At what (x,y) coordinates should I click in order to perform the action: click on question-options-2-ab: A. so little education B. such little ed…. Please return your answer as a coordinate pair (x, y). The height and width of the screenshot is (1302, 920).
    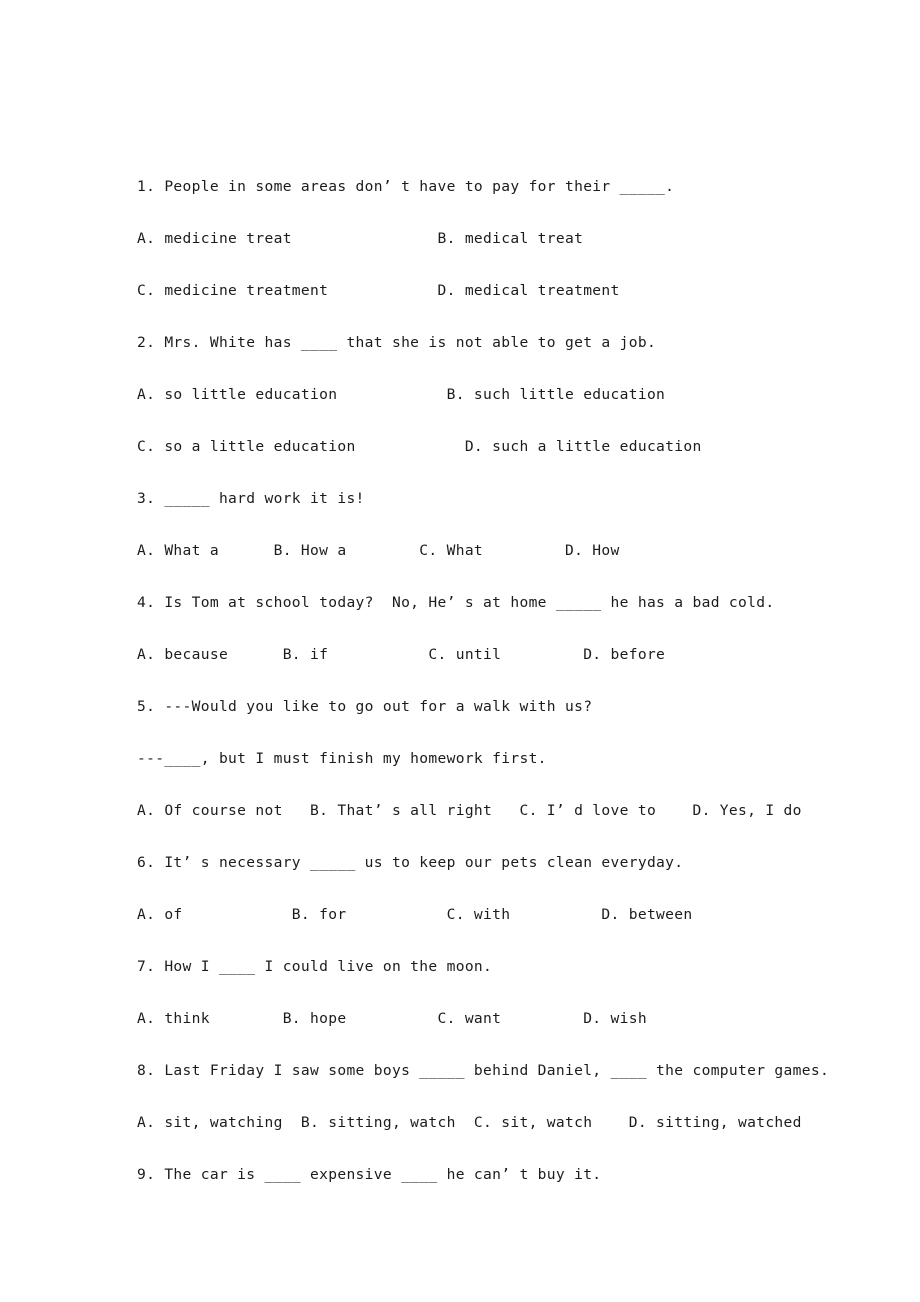
    Looking at the image, I should click on (401, 394).